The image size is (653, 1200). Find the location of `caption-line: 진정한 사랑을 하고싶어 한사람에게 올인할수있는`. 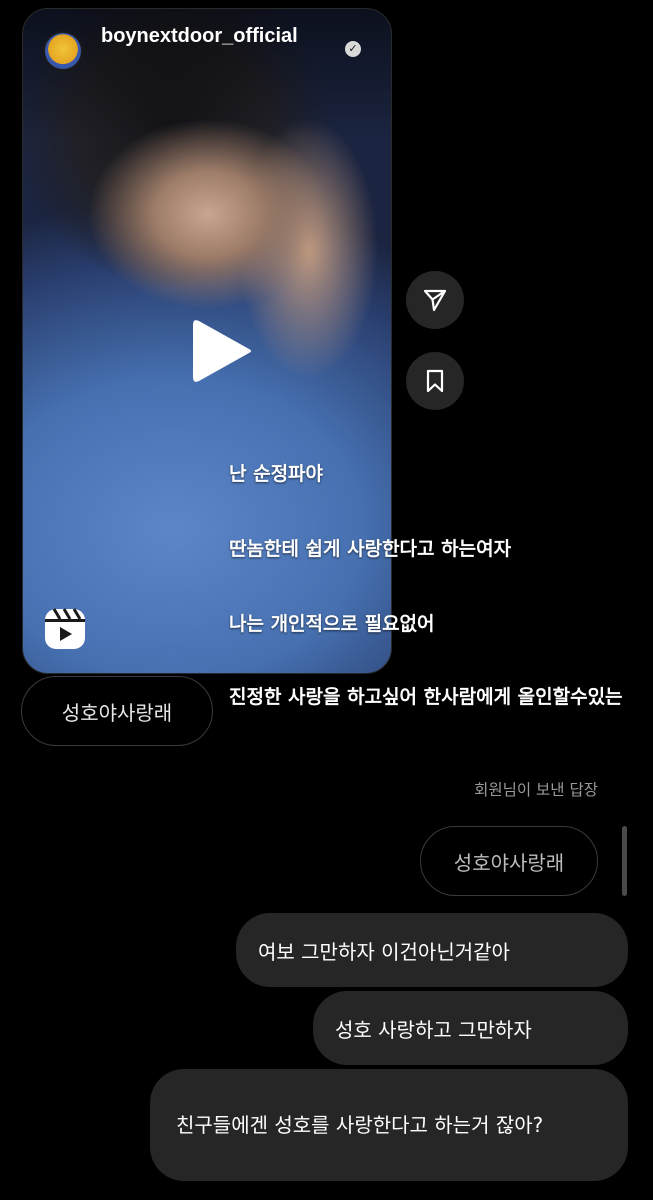

caption-line: 진정한 사랑을 하고싶어 한사람에게 올인할수있는 is located at coordinates (426, 697).